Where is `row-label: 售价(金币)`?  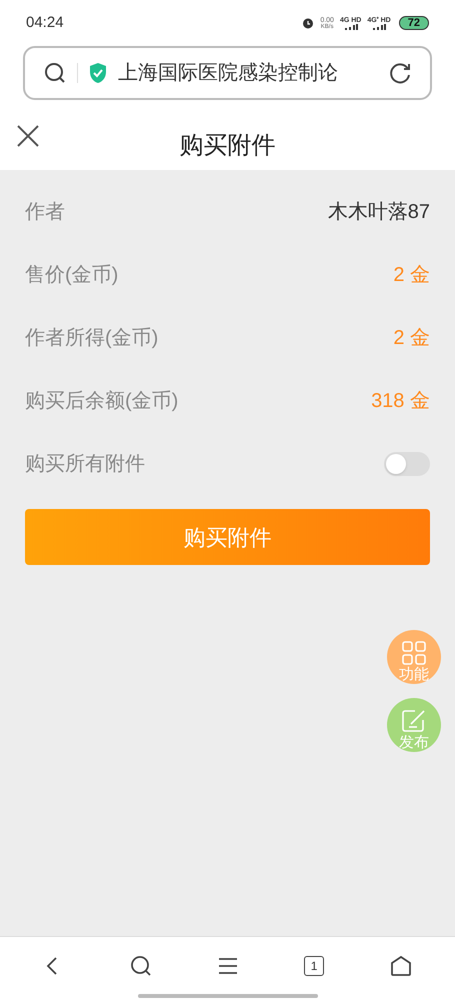 row-label: 售价(金币) is located at coordinates (71, 275).